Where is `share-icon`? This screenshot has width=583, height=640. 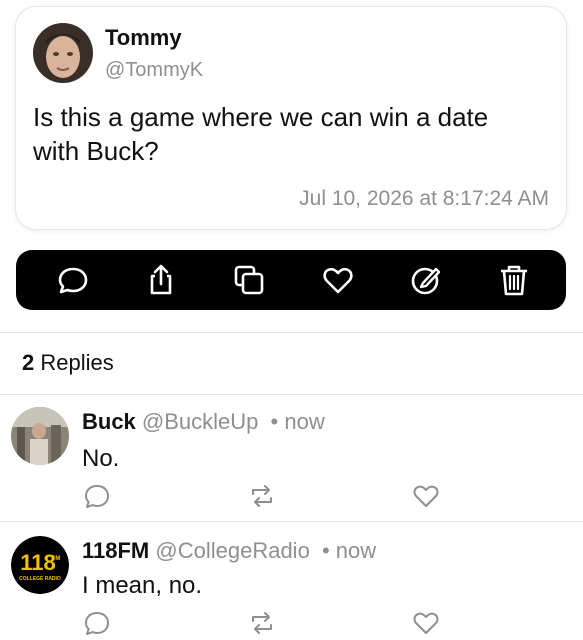
share-icon is located at coordinates (161, 280).